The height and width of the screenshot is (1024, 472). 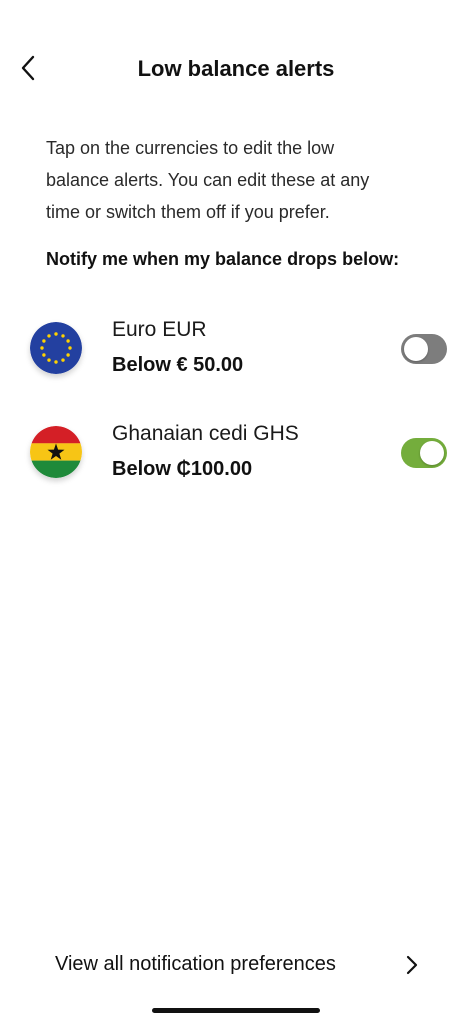 I want to click on ghana-flag-icon, so click(x=56, y=452).